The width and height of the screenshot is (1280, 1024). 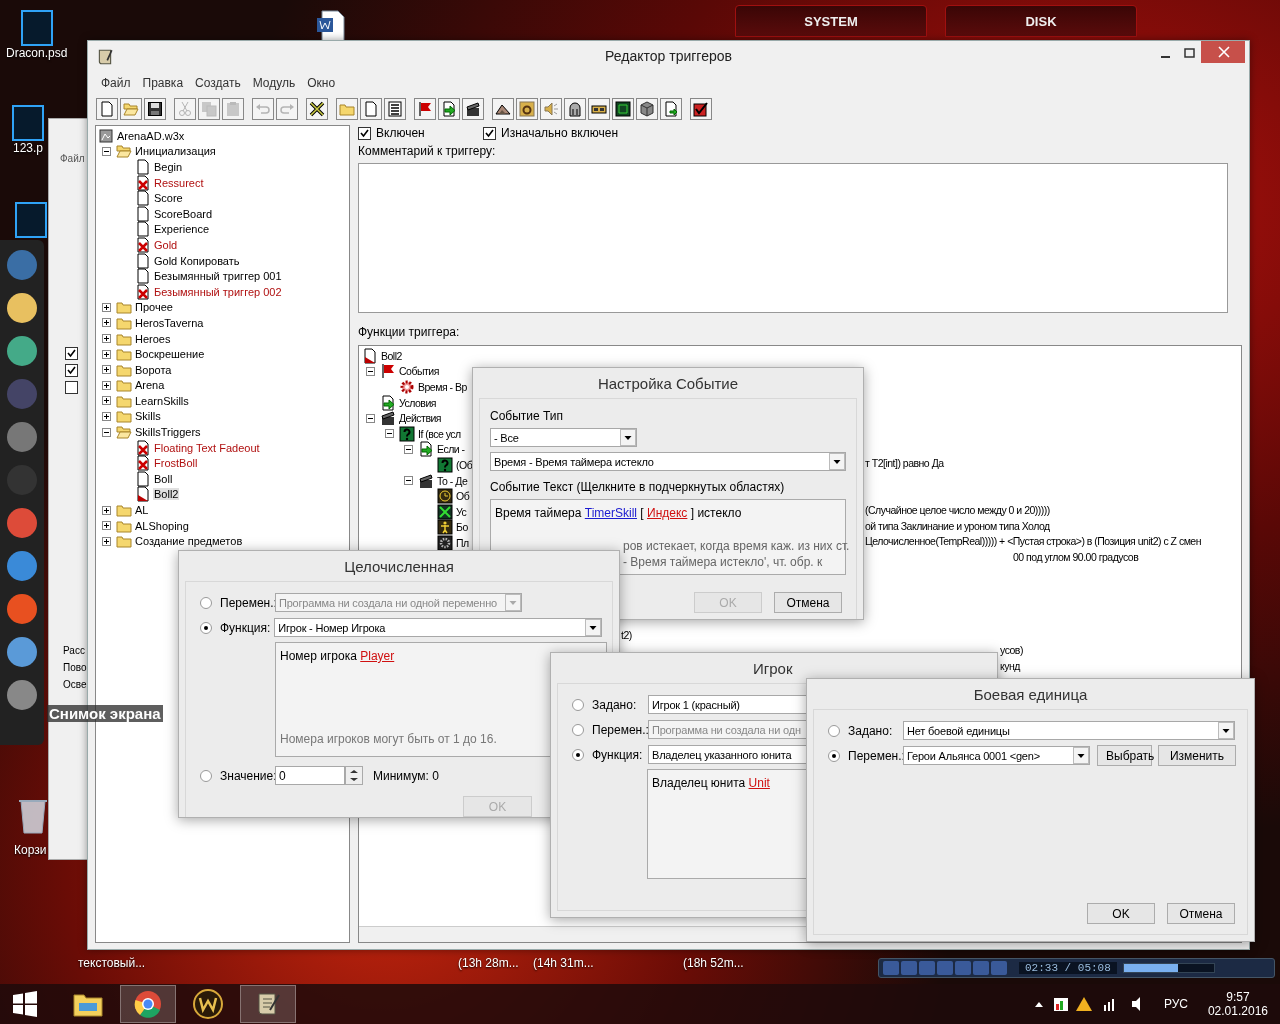 I want to click on tree-item: Действия, so click(x=420, y=418).